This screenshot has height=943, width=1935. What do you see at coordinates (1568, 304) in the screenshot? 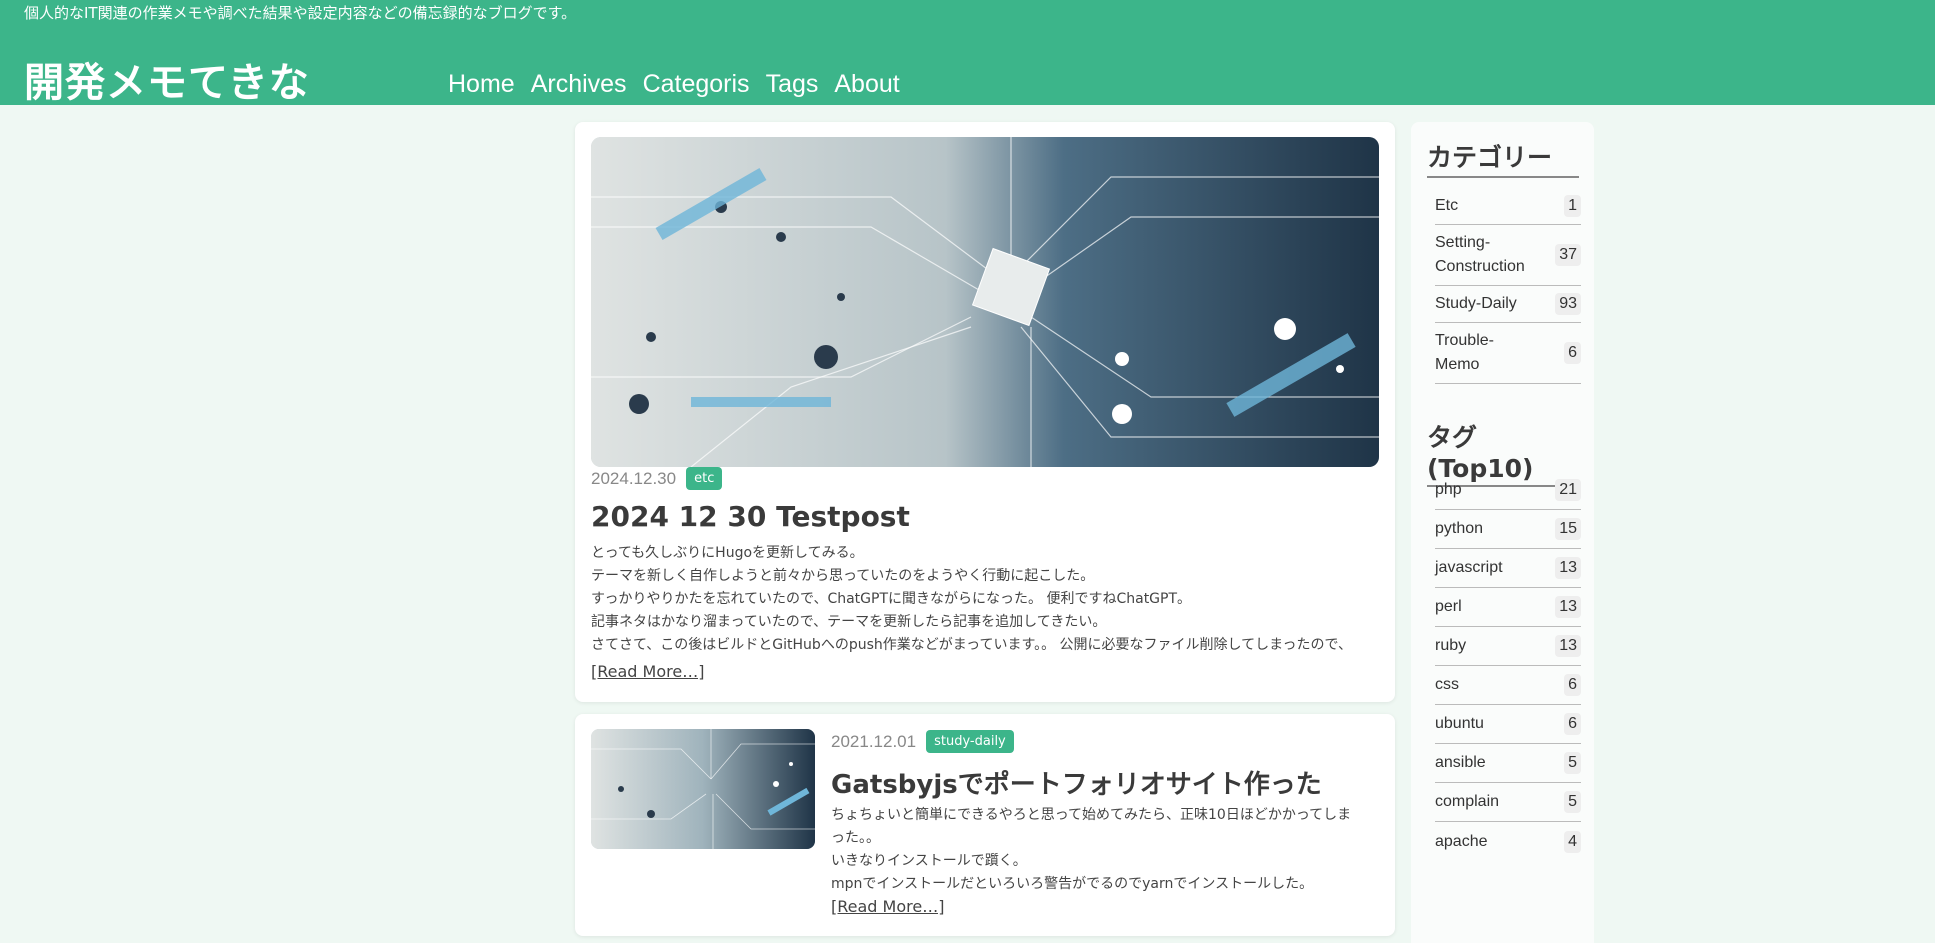
I see `category-count: 93` at bounding box center [1568, 304].